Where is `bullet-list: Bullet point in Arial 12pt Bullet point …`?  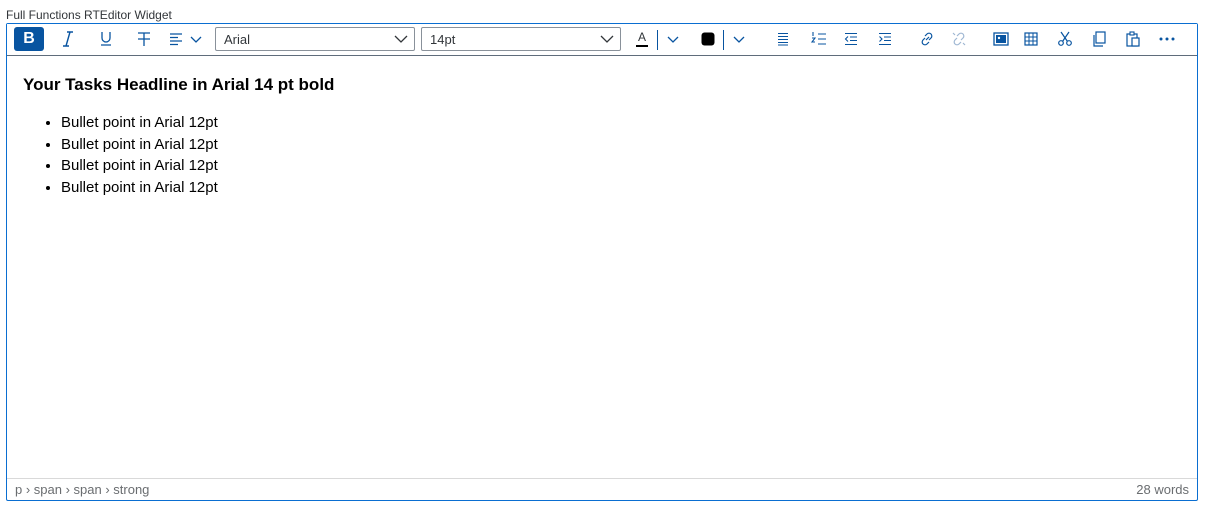
bullet-list: Bullet point in Arial 12pt Bullet point … is located at coordinates (120, 155).